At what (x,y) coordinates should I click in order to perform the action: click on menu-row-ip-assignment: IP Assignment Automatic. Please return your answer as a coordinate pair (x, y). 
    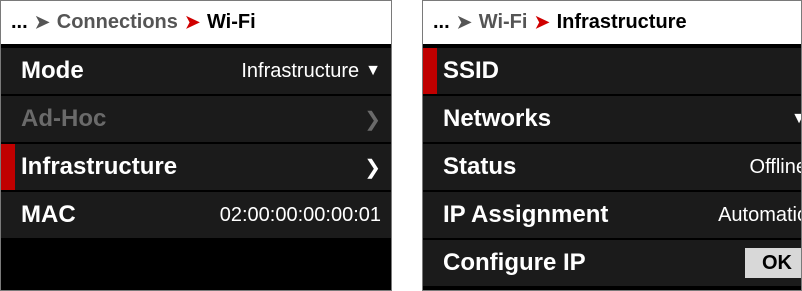
    Looking at the image, I should click on (612, 215).